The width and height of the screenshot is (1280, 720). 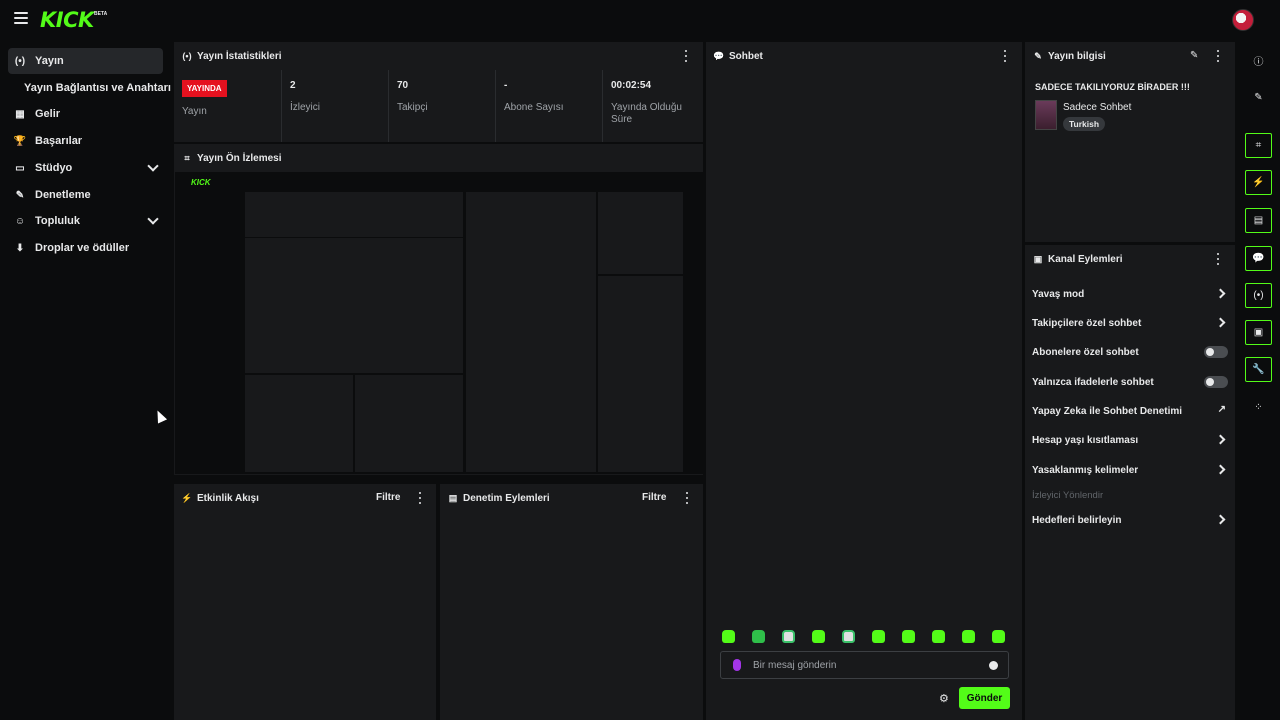 What do you see at coordinates (1038, 55) in the screenshot?
I see `wrench-icon: ✎` at bounding box center [1038, 55].